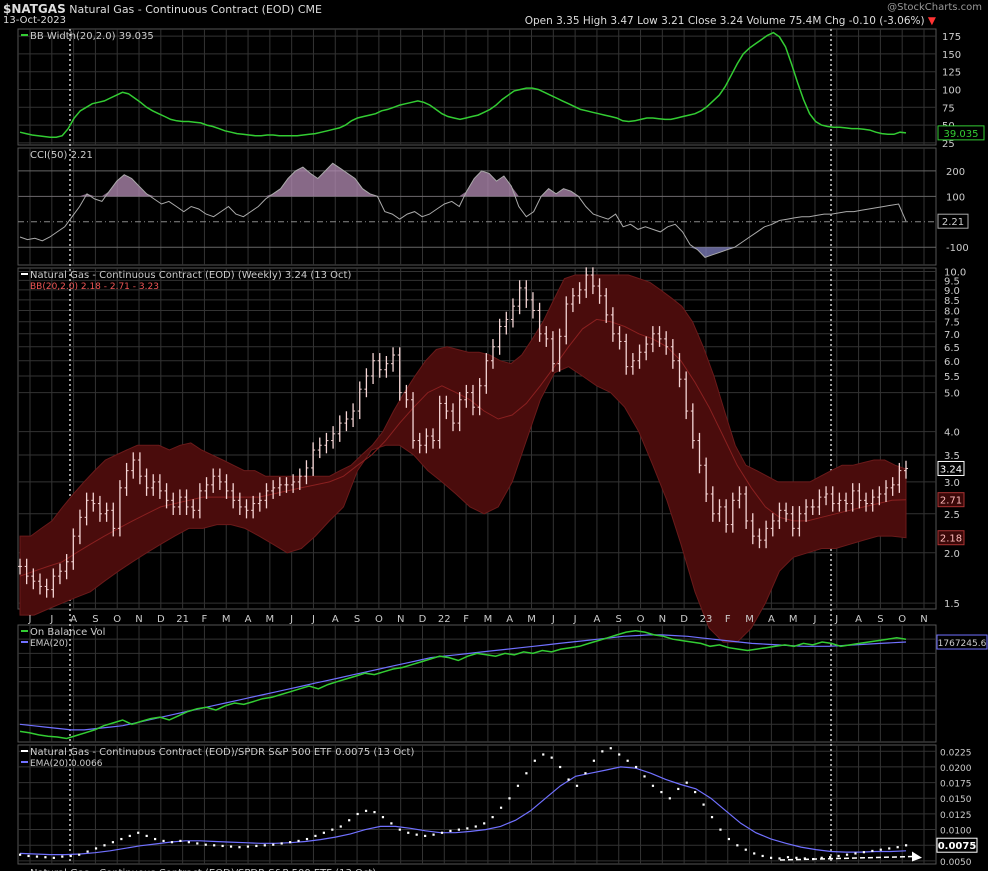  Describe the element at coordinates (955, 172) in the screenshot. I see `y-tick-label: 200` at that location.